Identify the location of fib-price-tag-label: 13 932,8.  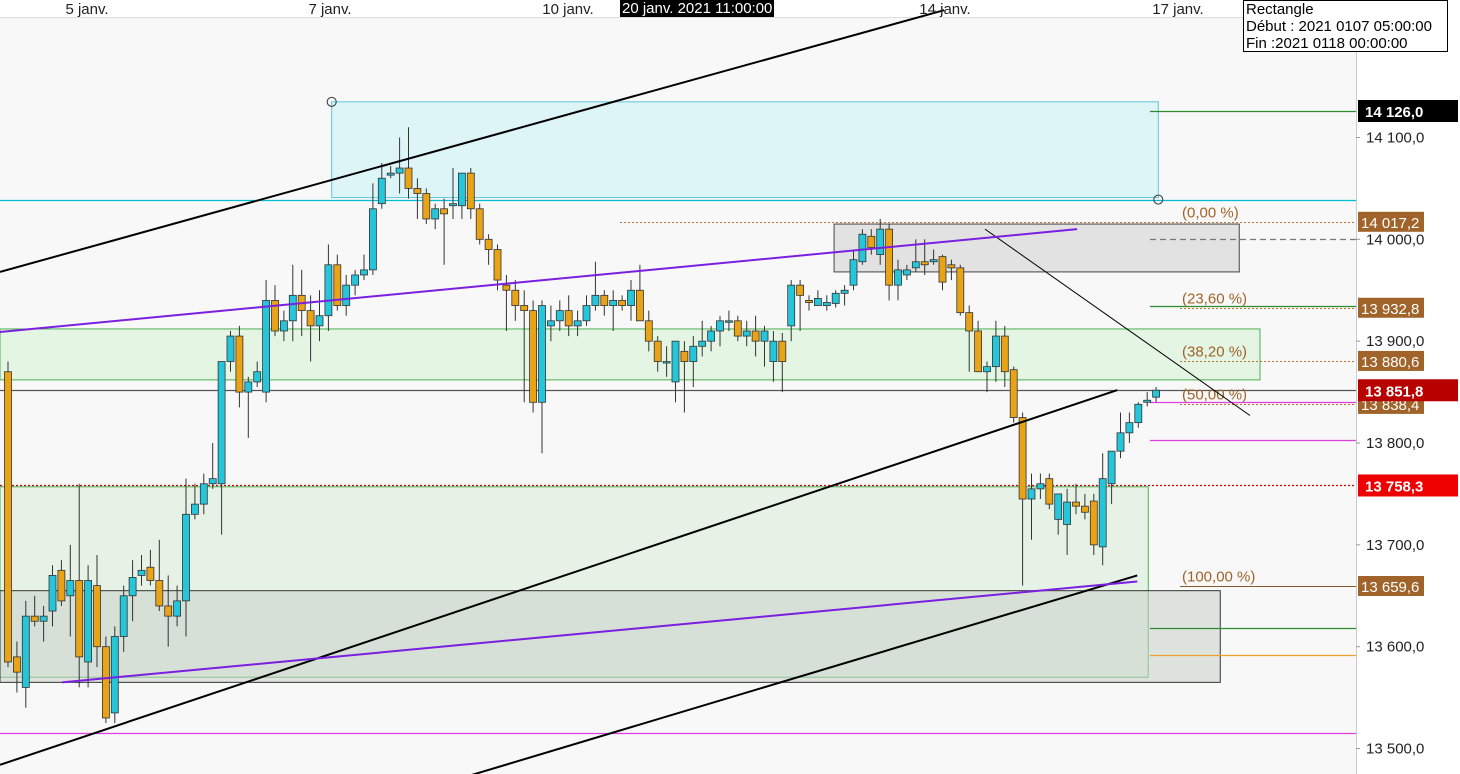
(1390, 309).